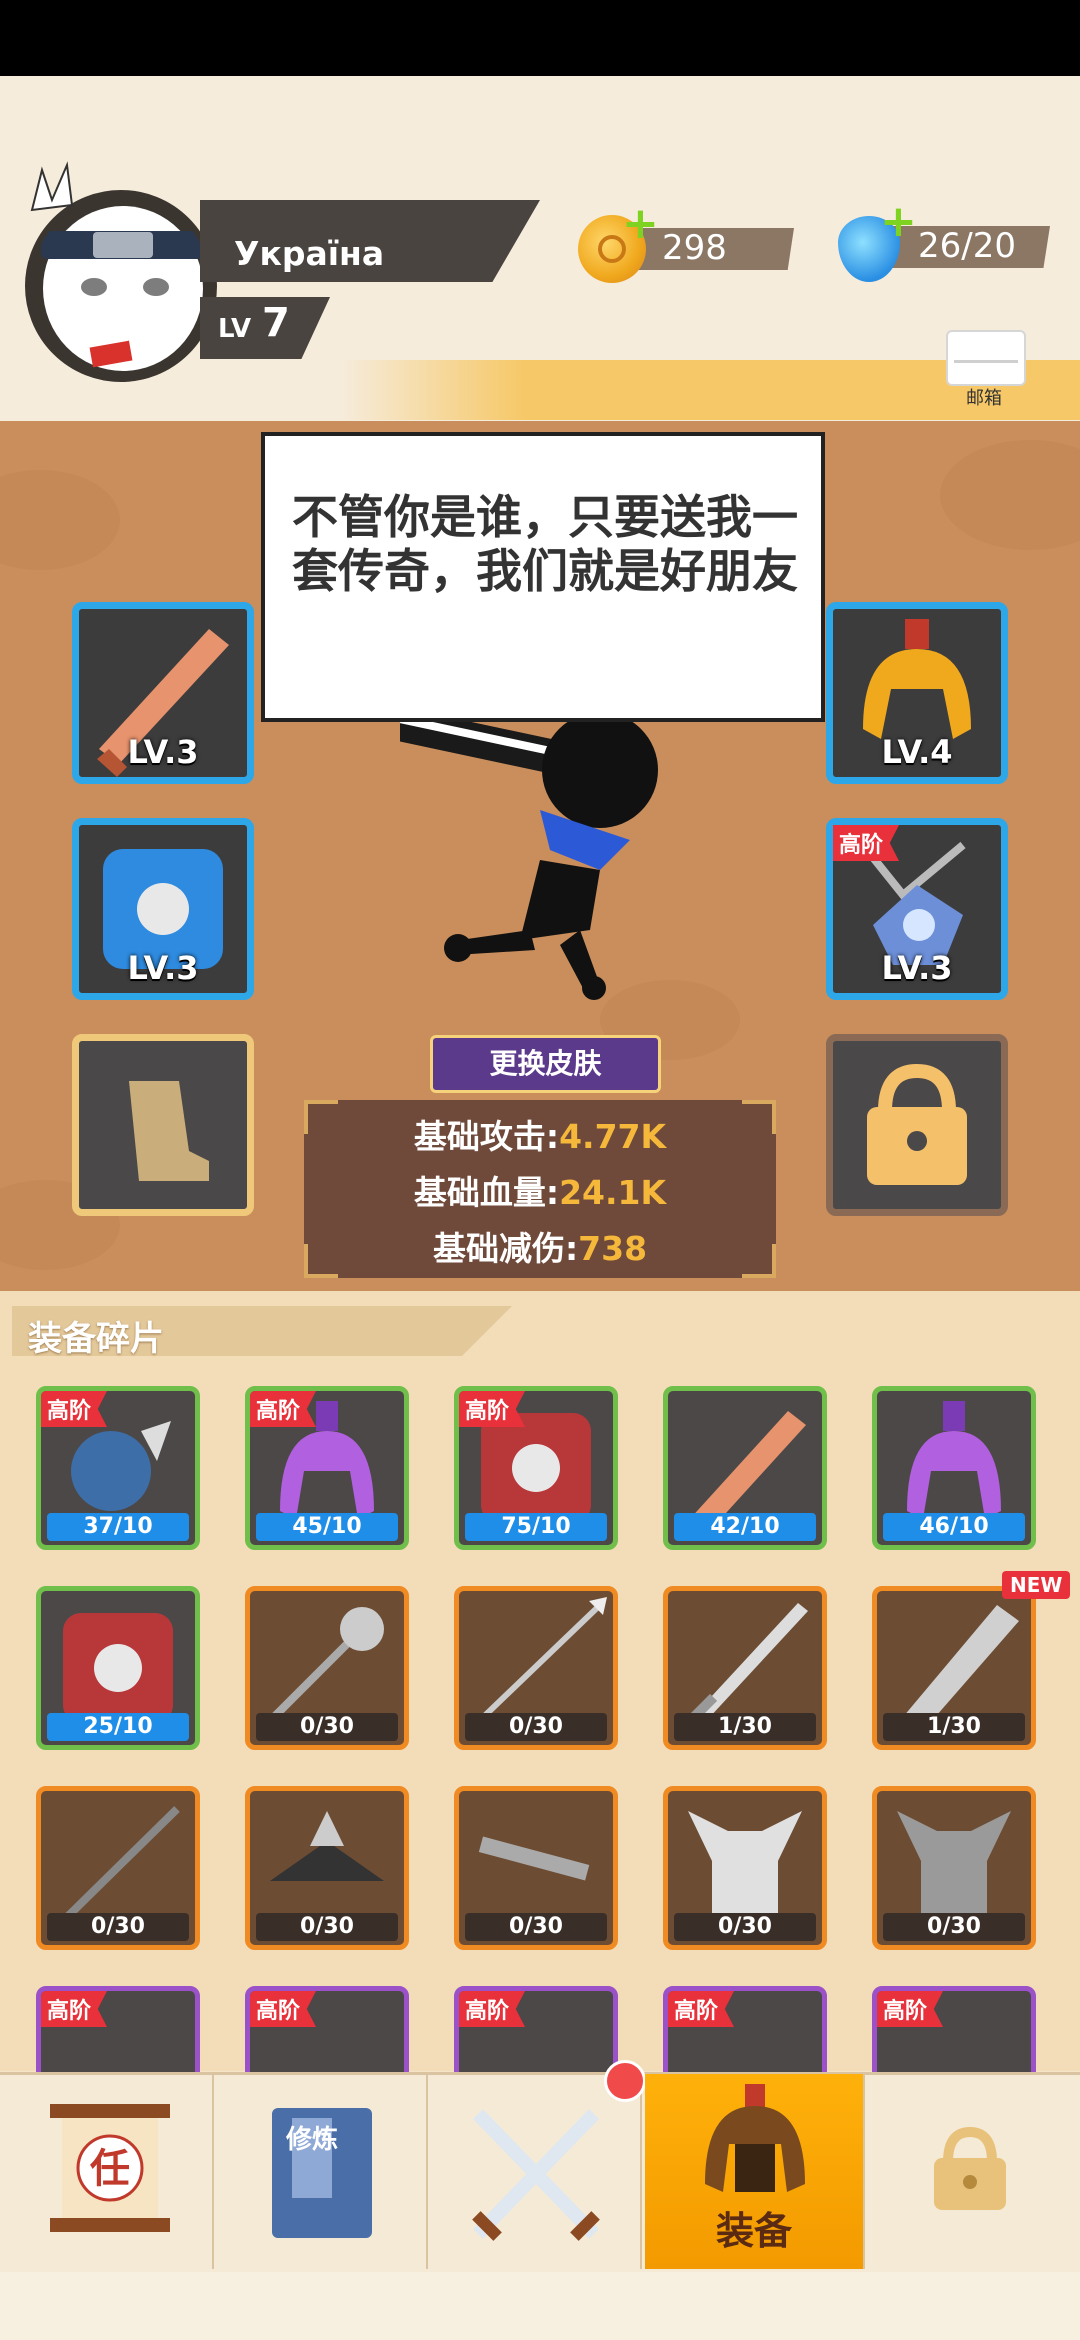 The width and height of the screenshot is (1080, 2340). I want to click on status-bar, so click(540, 38).